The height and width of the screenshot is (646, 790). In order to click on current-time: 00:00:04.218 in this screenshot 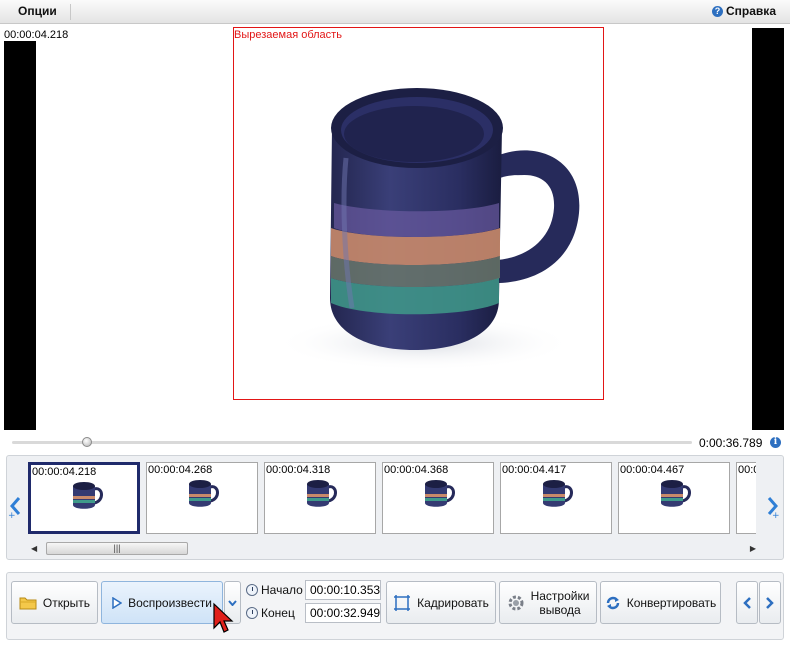, I will do `click(36, 35)`.